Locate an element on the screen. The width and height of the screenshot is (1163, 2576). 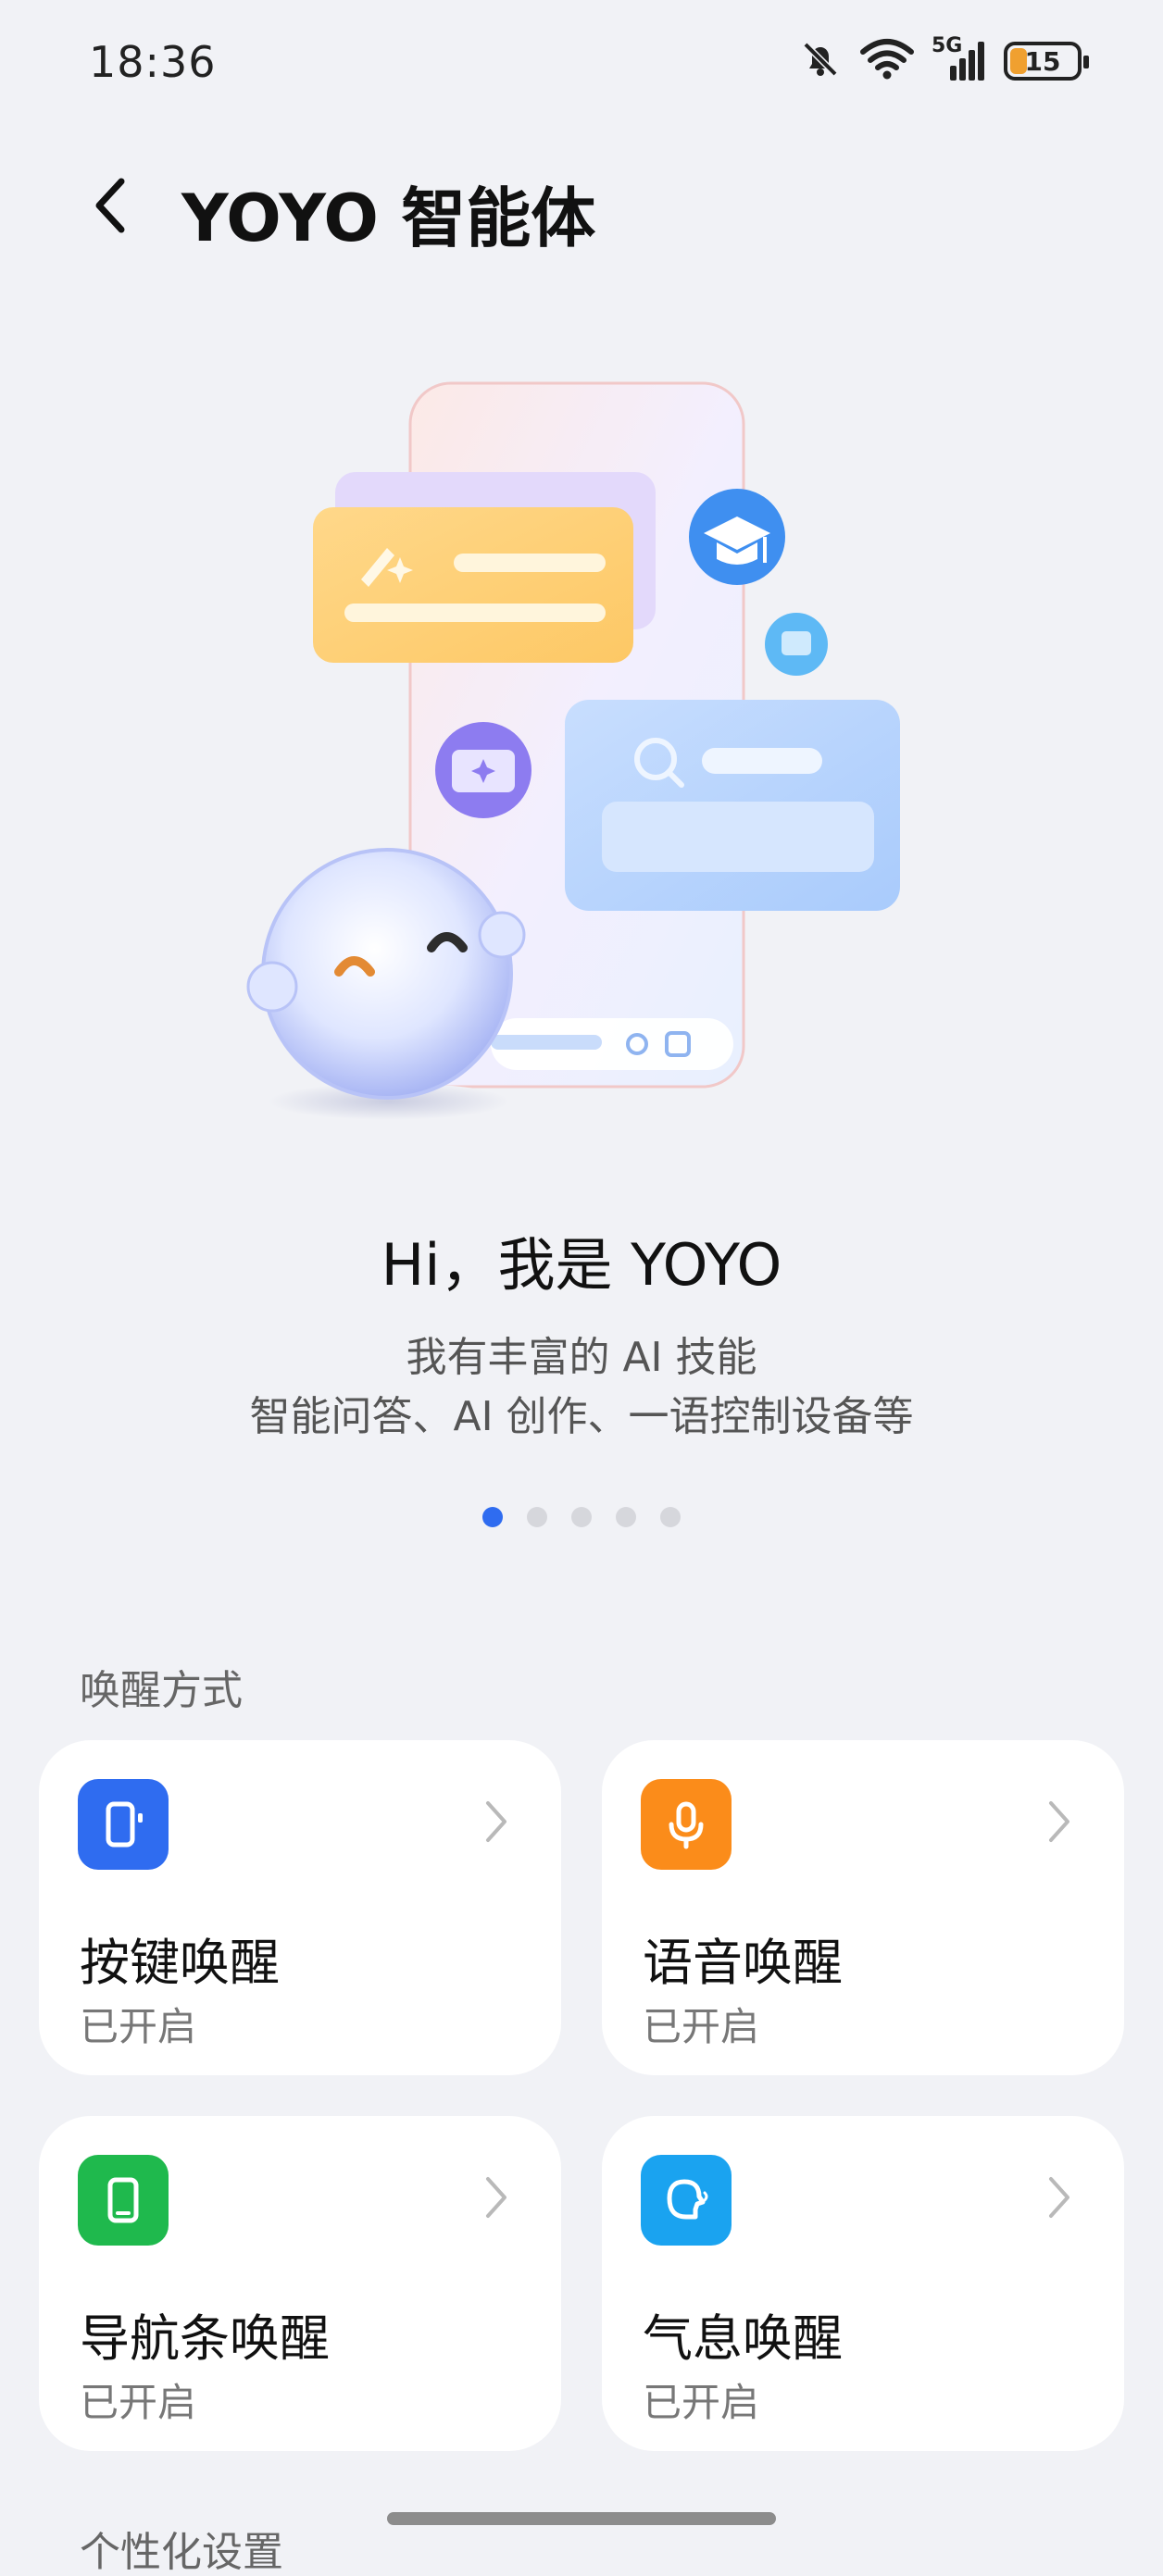
hero-subtitle-2: 智能问答、AI 创作、一语控制设备等 is located at coordinates (581, 1416).